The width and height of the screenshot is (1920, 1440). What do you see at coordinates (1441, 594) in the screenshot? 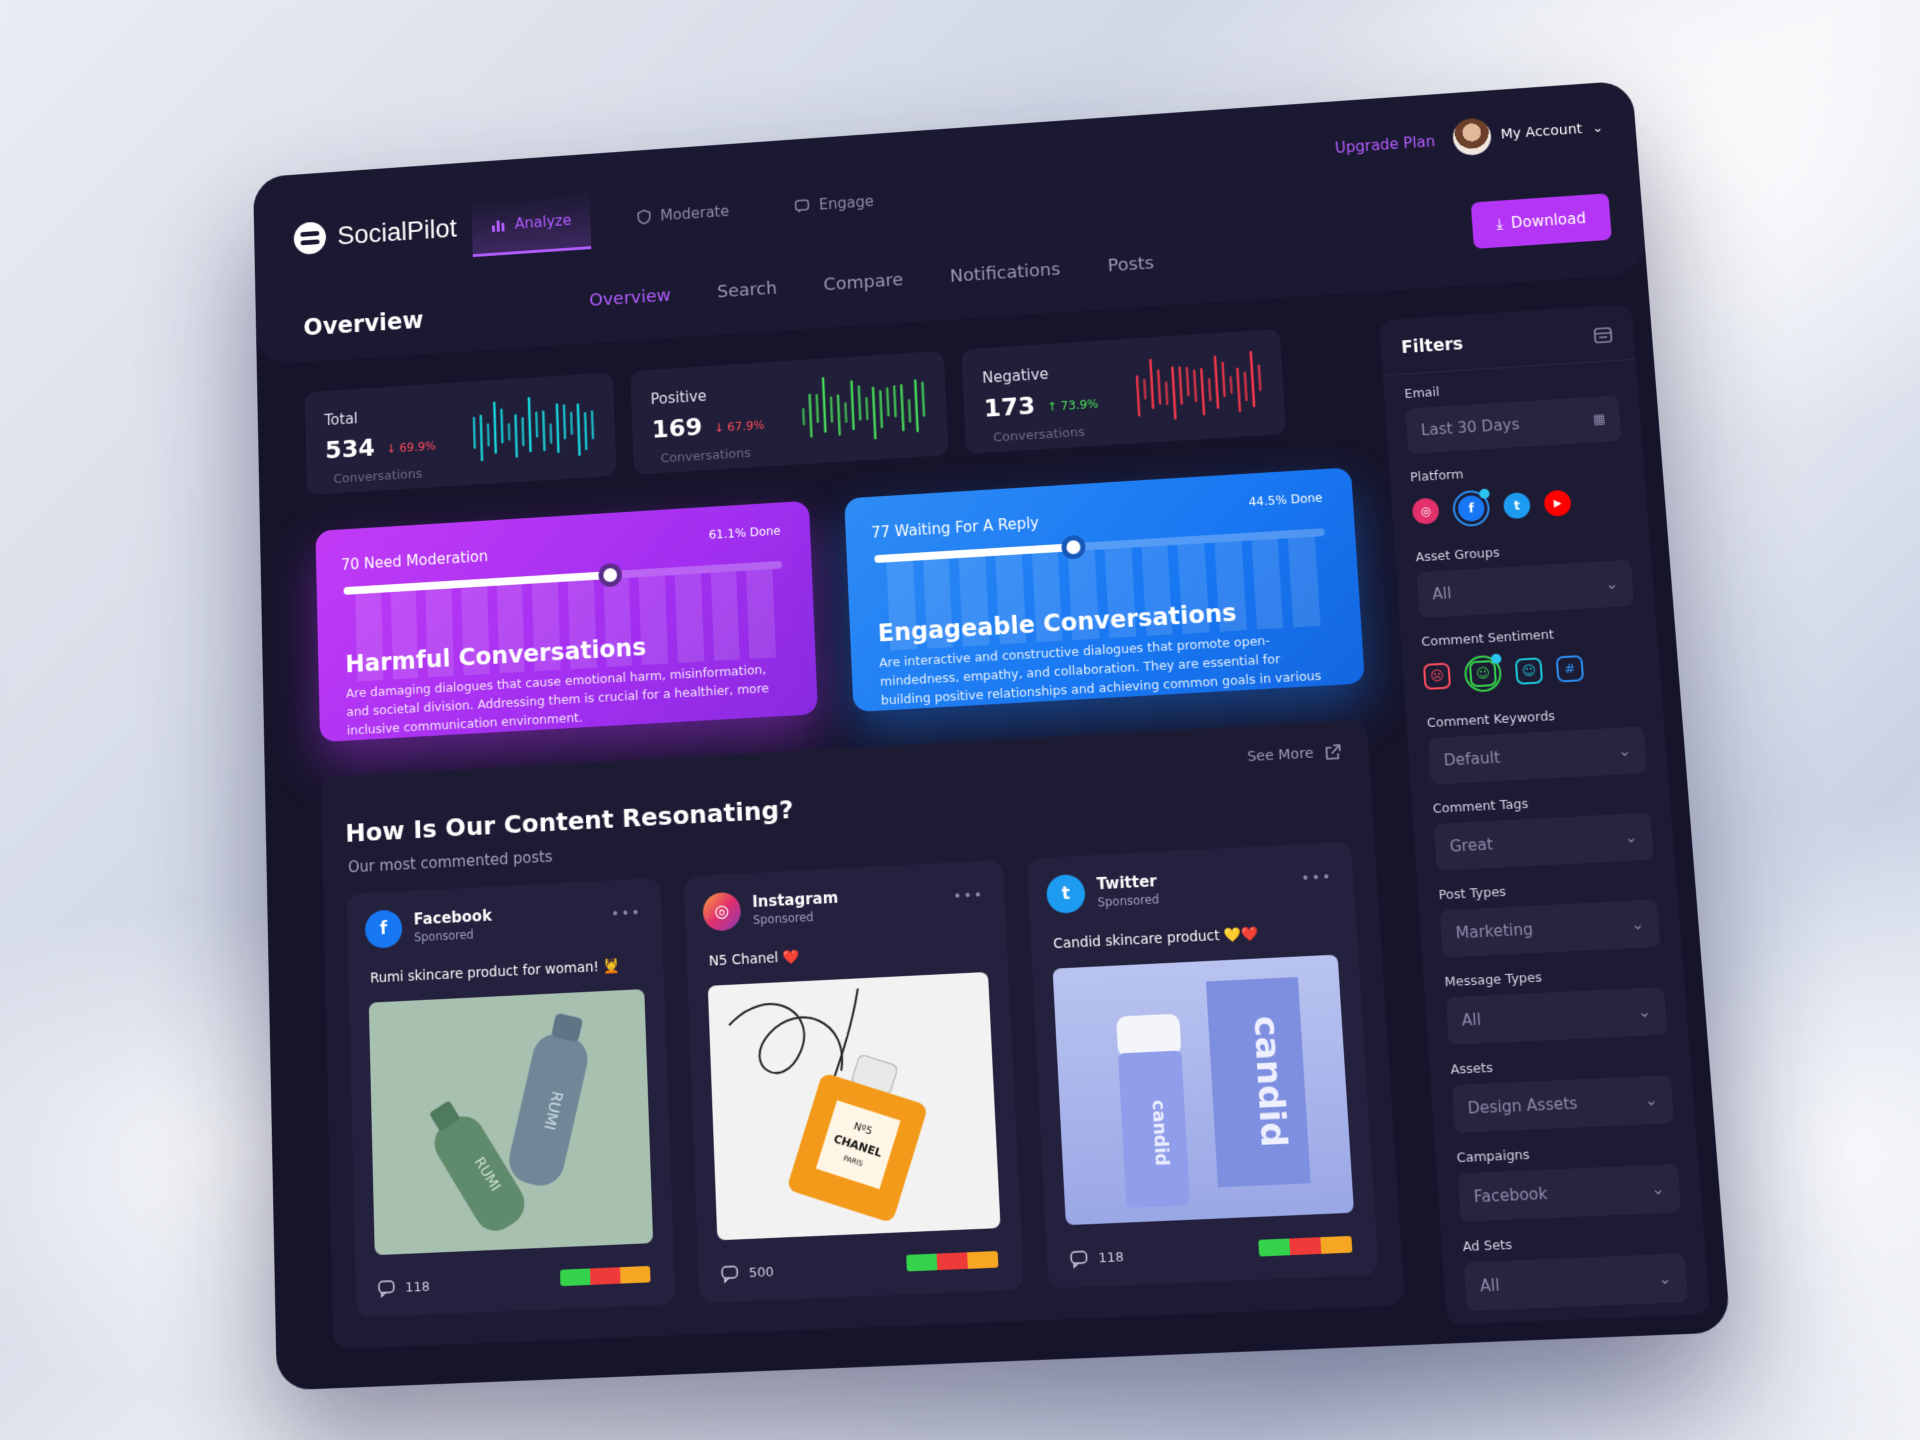
I see `filter-value: All` at bounding box center [1441, 594].